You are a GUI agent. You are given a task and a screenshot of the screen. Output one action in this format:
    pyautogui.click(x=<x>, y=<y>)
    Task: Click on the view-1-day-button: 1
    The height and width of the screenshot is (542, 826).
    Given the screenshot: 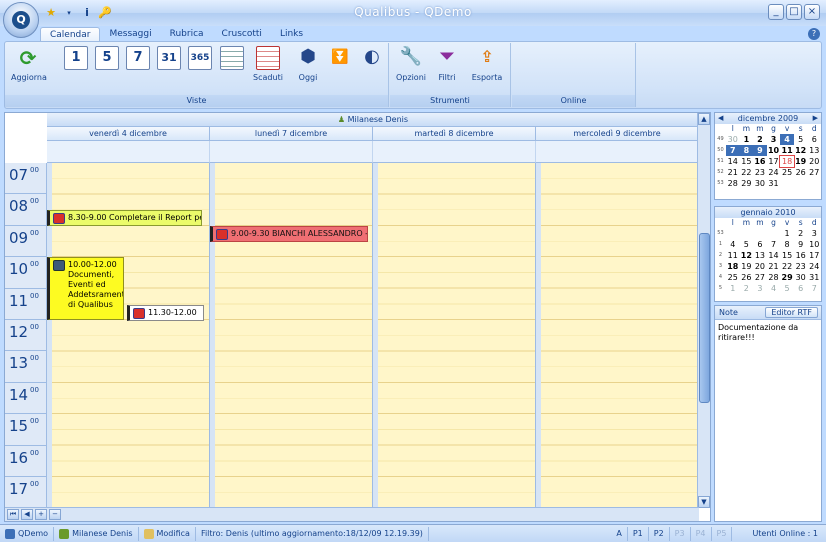 What is the action you would take?
    pyautogui.click(x=76, y=58)
    